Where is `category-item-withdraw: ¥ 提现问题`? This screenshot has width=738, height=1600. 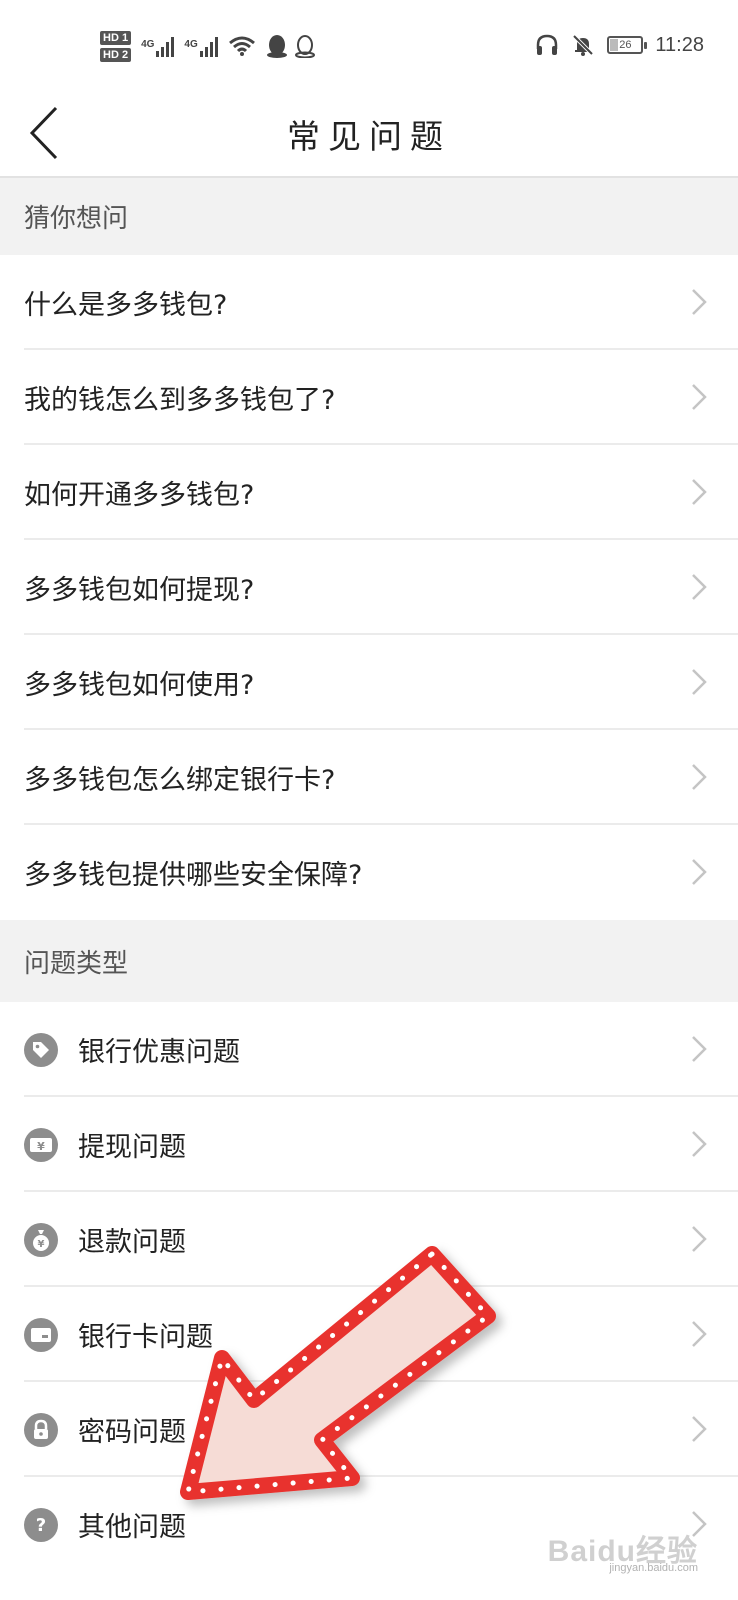 category-item-withdraw: ¥ 提现问题 is located at coordinates (369, 1144).